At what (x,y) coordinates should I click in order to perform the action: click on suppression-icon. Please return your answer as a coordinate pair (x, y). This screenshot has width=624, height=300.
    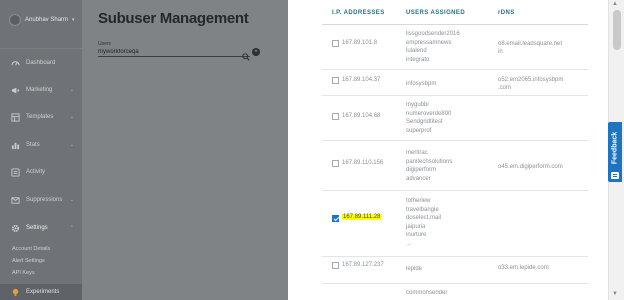
    Looking at the image, I should click on (15, 200).